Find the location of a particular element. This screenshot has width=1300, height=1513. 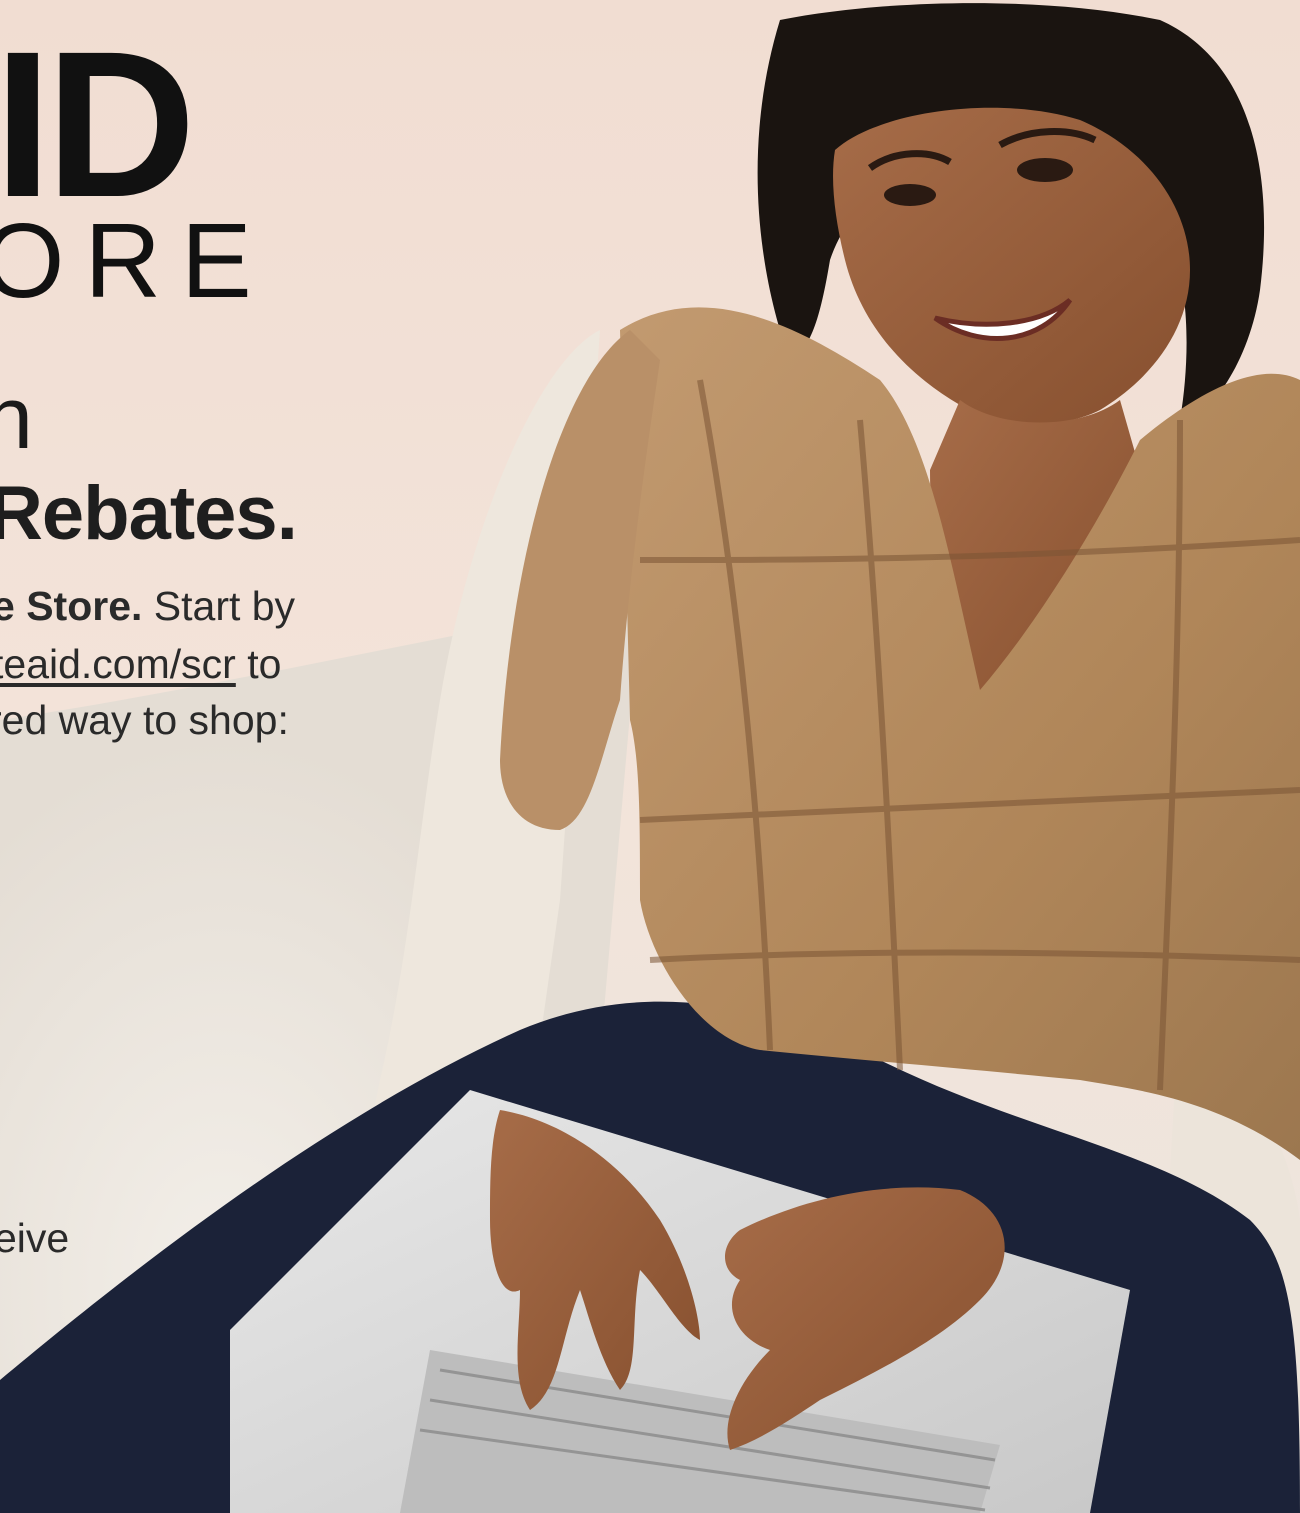

store-url-link: teaid.com/scr is located at coordinates (118, 664).